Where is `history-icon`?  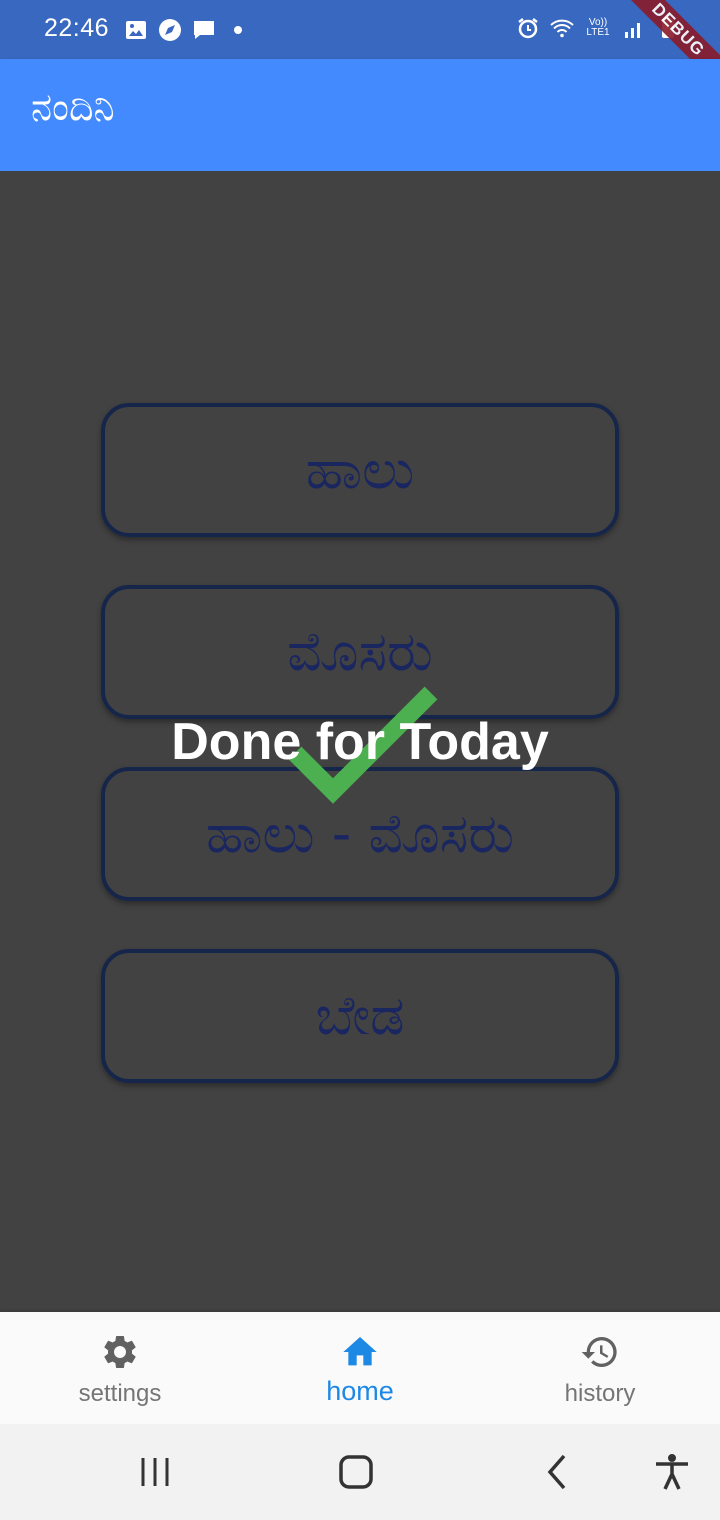 history-icon is located at coordinates (599, 1352).